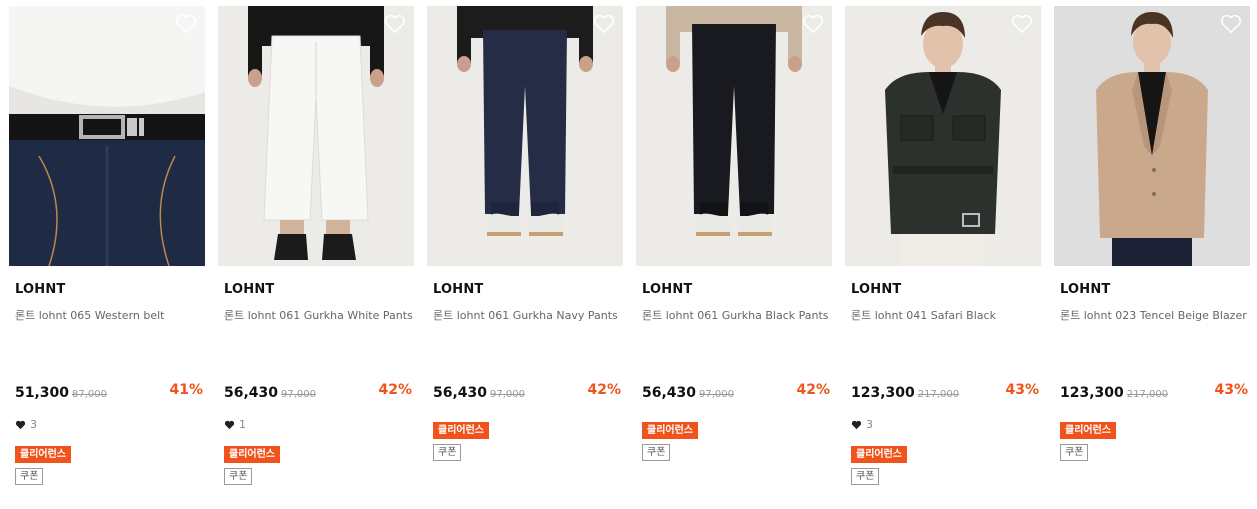  I want to click on price-row: 51,300 87,000 41%, so click(109, 392).